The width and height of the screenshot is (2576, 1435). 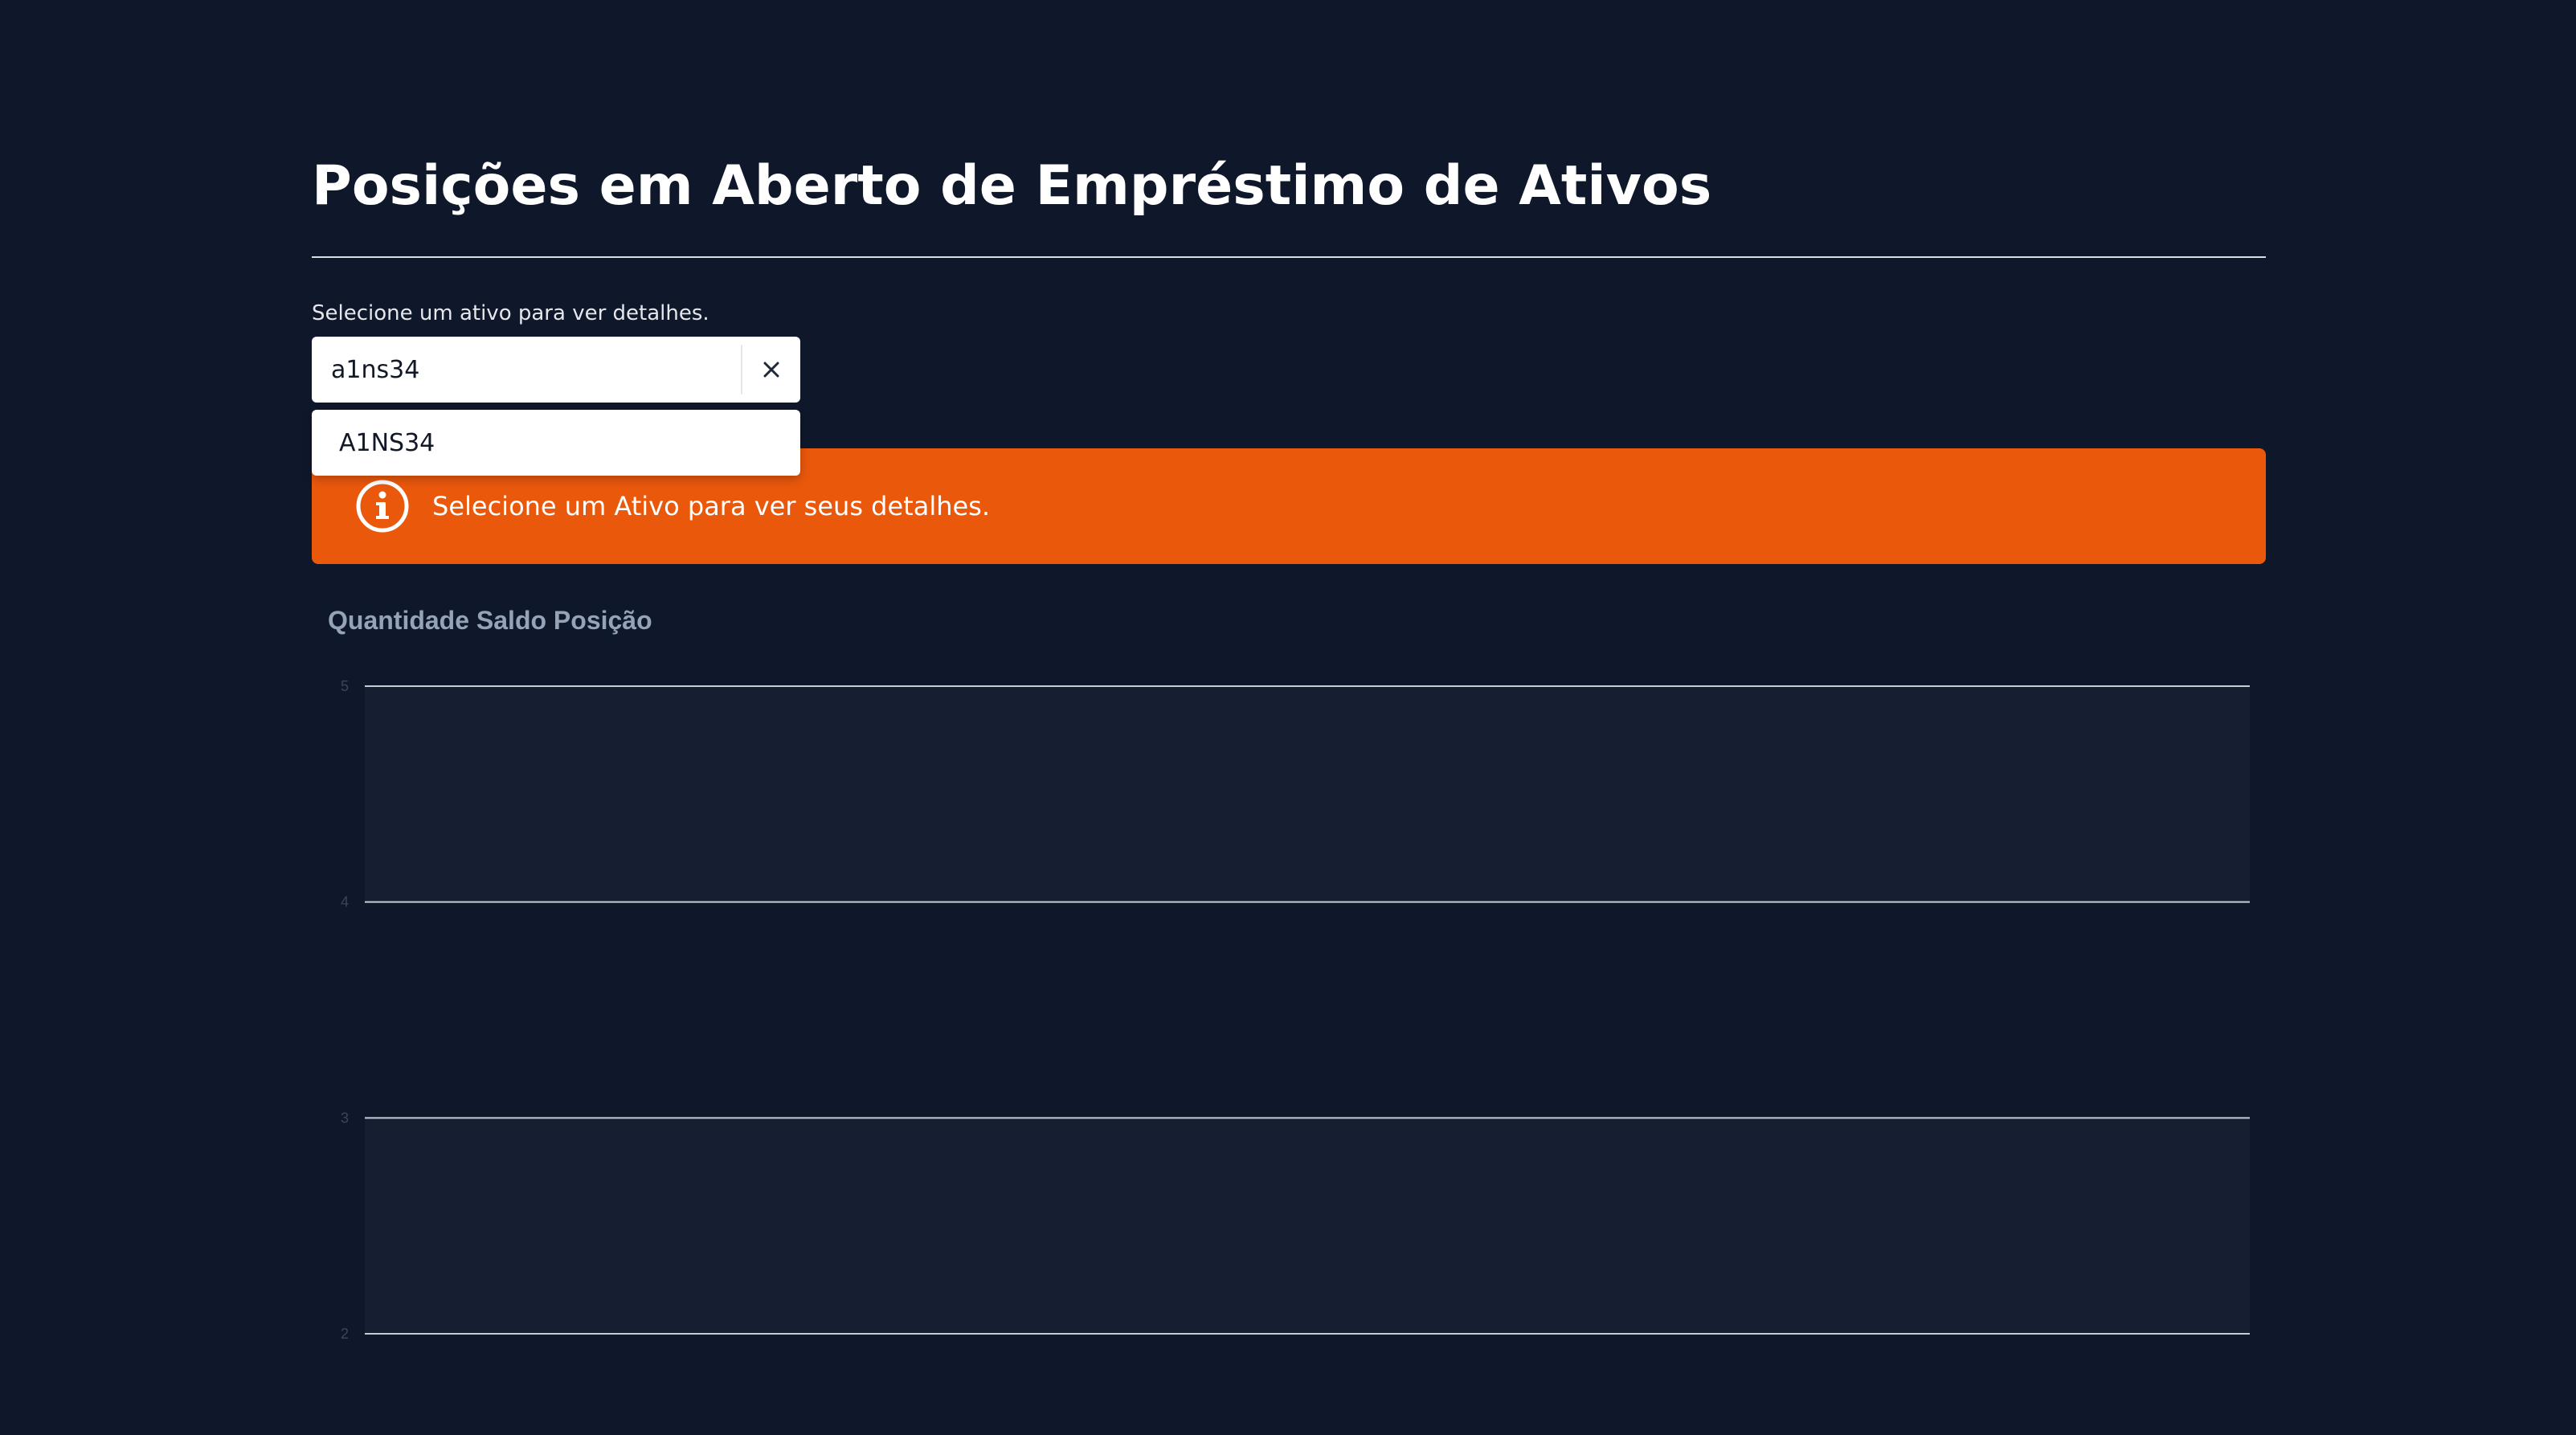 I want to click on chart-title: Quantidade Saldo Posição, so click(x=490, y=620).